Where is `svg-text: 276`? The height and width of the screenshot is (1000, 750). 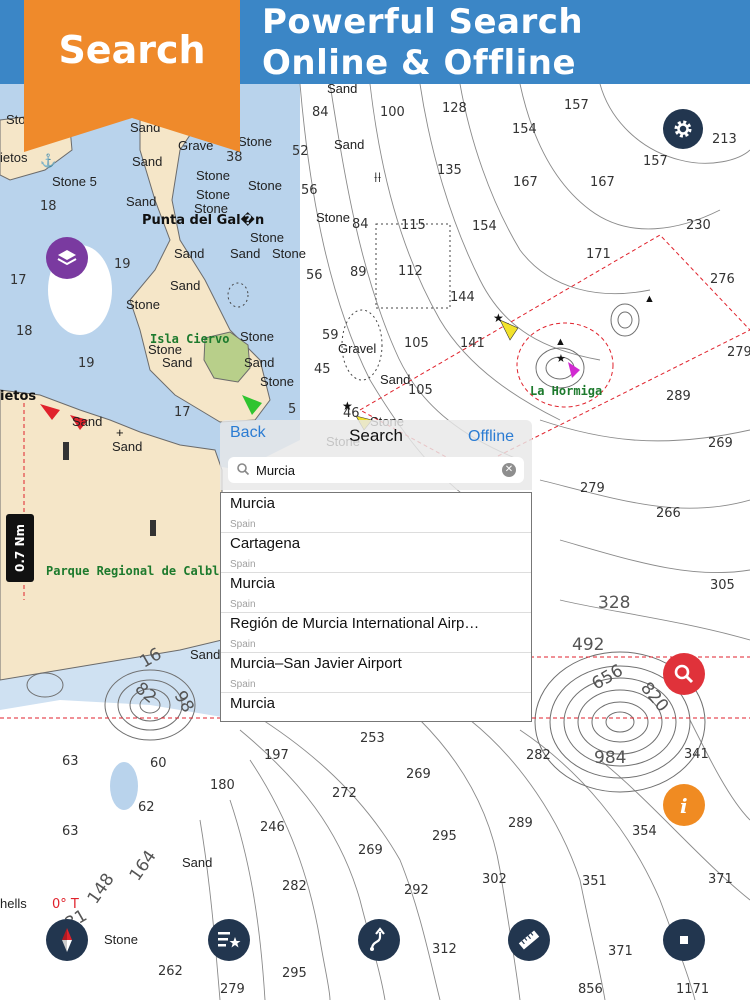
svg-text: 276 is located at coordinates (722, 279).